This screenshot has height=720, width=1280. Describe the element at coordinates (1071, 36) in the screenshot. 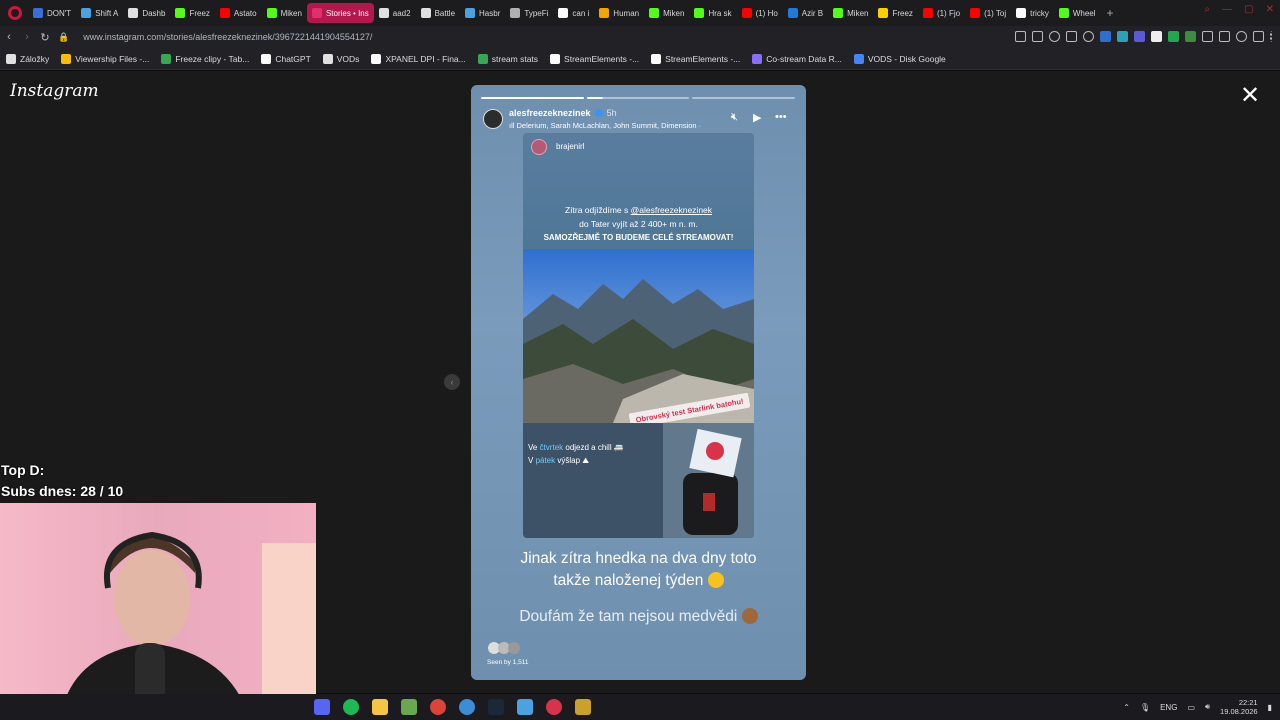

I see `send-icon` at that location.